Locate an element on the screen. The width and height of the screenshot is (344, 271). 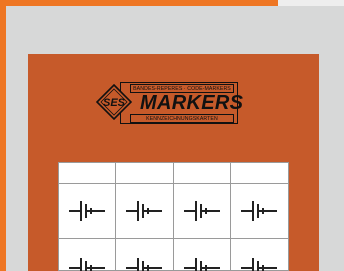
ses-diamond-emblem: SES is located at coordinates (114, 102).